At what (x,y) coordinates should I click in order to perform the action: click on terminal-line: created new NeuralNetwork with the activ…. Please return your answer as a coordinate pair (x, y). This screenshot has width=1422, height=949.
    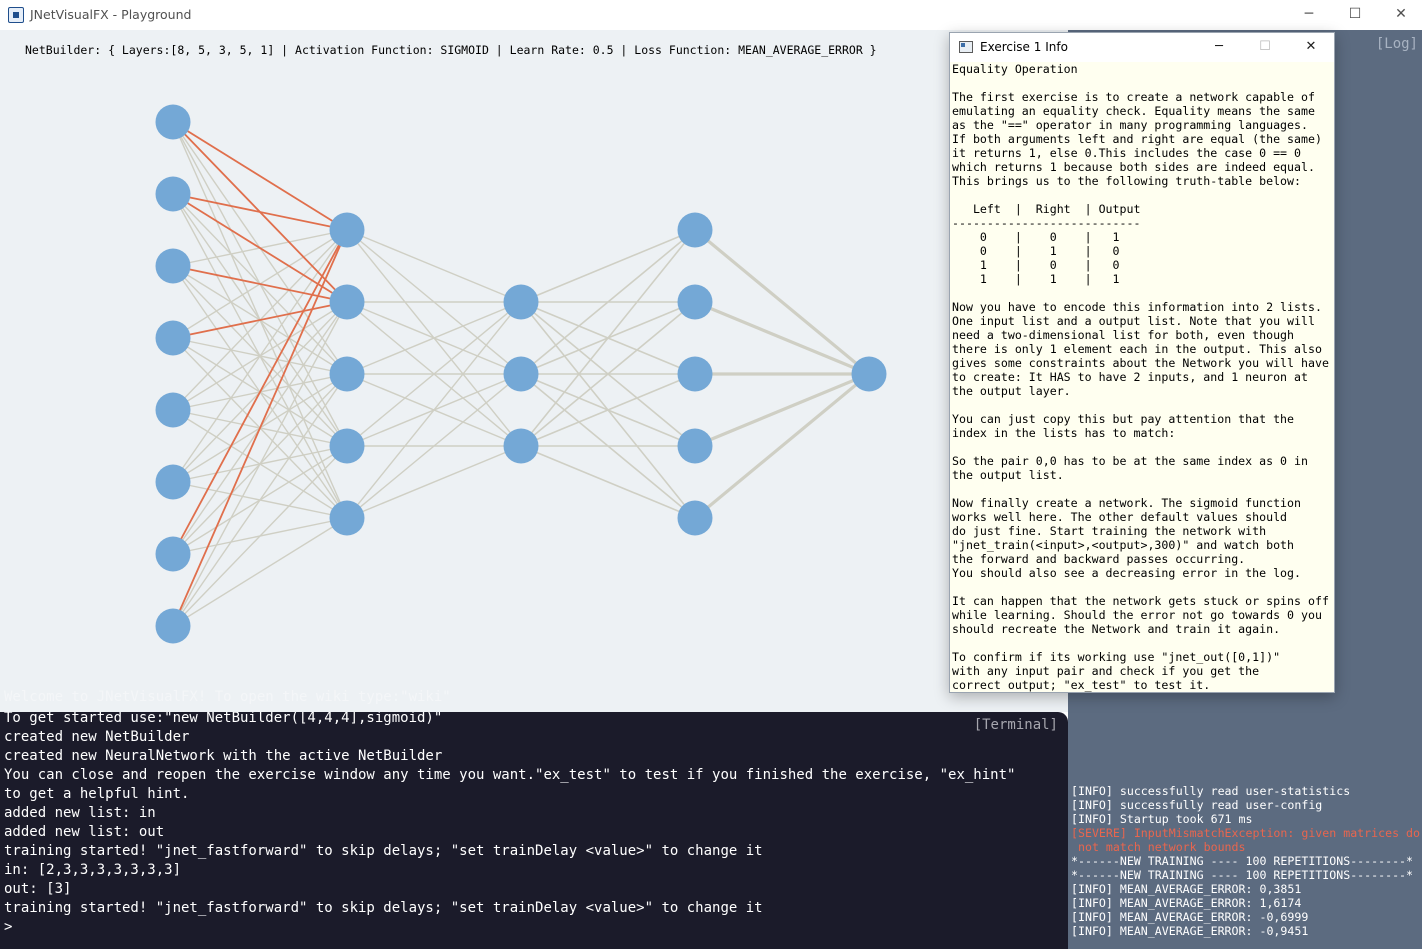
    Looking at the image, I should click on (223, 756).